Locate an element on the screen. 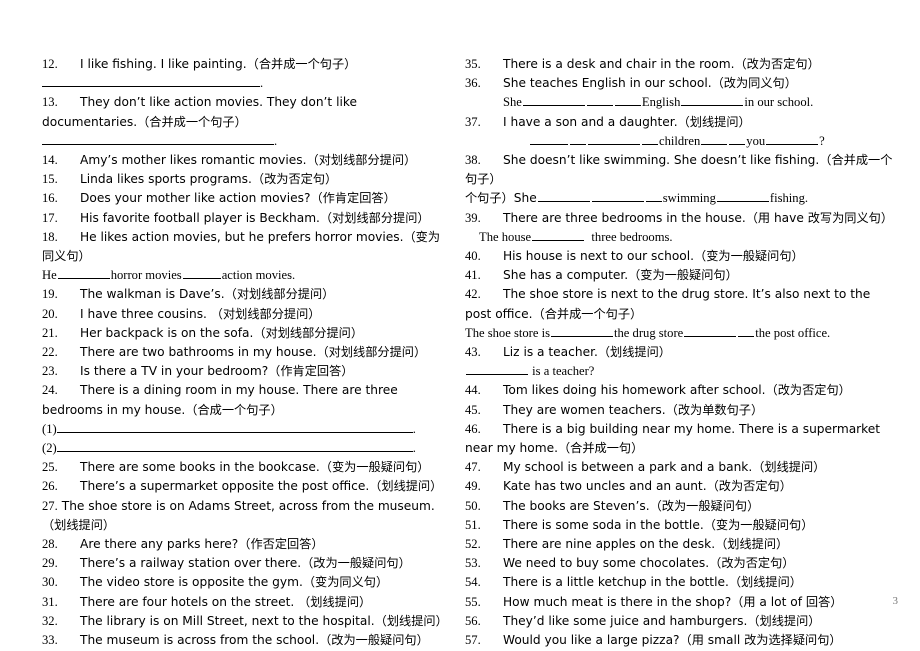 This screenshot has height=651, width=920. item-number: 51. is located at coordinates (473, 524).